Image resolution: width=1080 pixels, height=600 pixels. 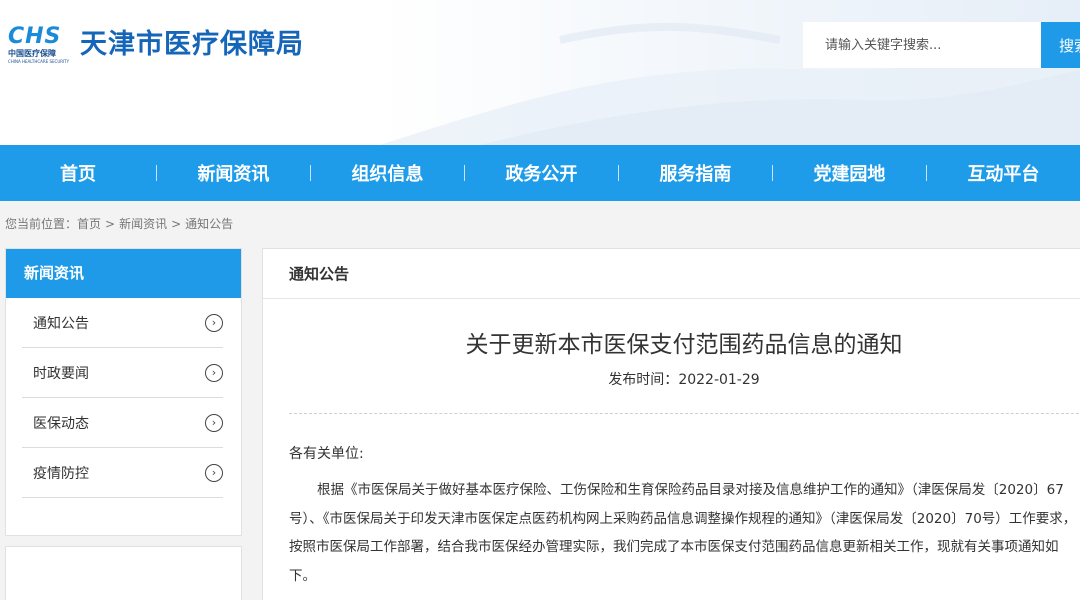 What do you see at coordinates (192, 45) in the screenshot?
I see `site-title: 天津市医疗保障局` at bounding box center [192, 45].